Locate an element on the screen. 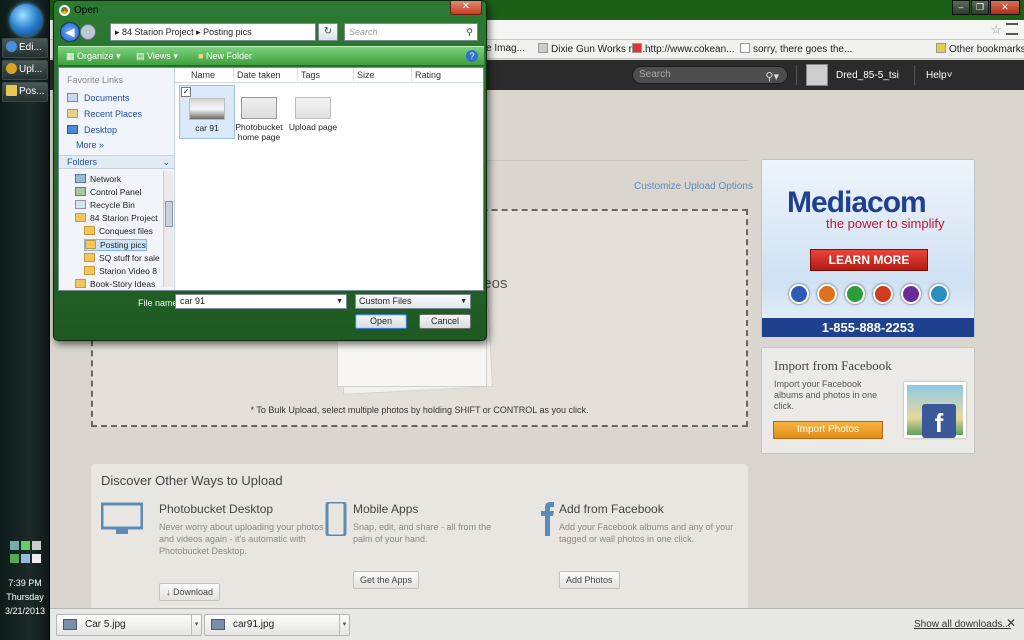  page-icon is located at coordinates (745, 48).